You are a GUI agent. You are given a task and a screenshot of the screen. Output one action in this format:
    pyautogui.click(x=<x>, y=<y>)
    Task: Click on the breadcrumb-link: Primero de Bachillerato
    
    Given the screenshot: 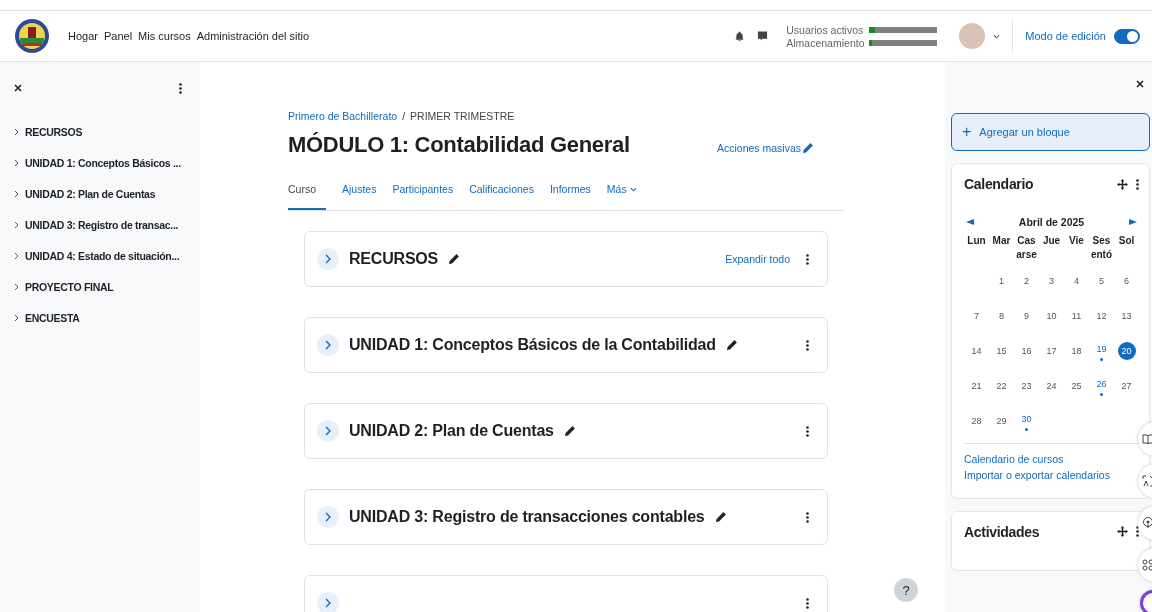 What is the action you would take?
    pyautogui.click(x=343, y=116)
    